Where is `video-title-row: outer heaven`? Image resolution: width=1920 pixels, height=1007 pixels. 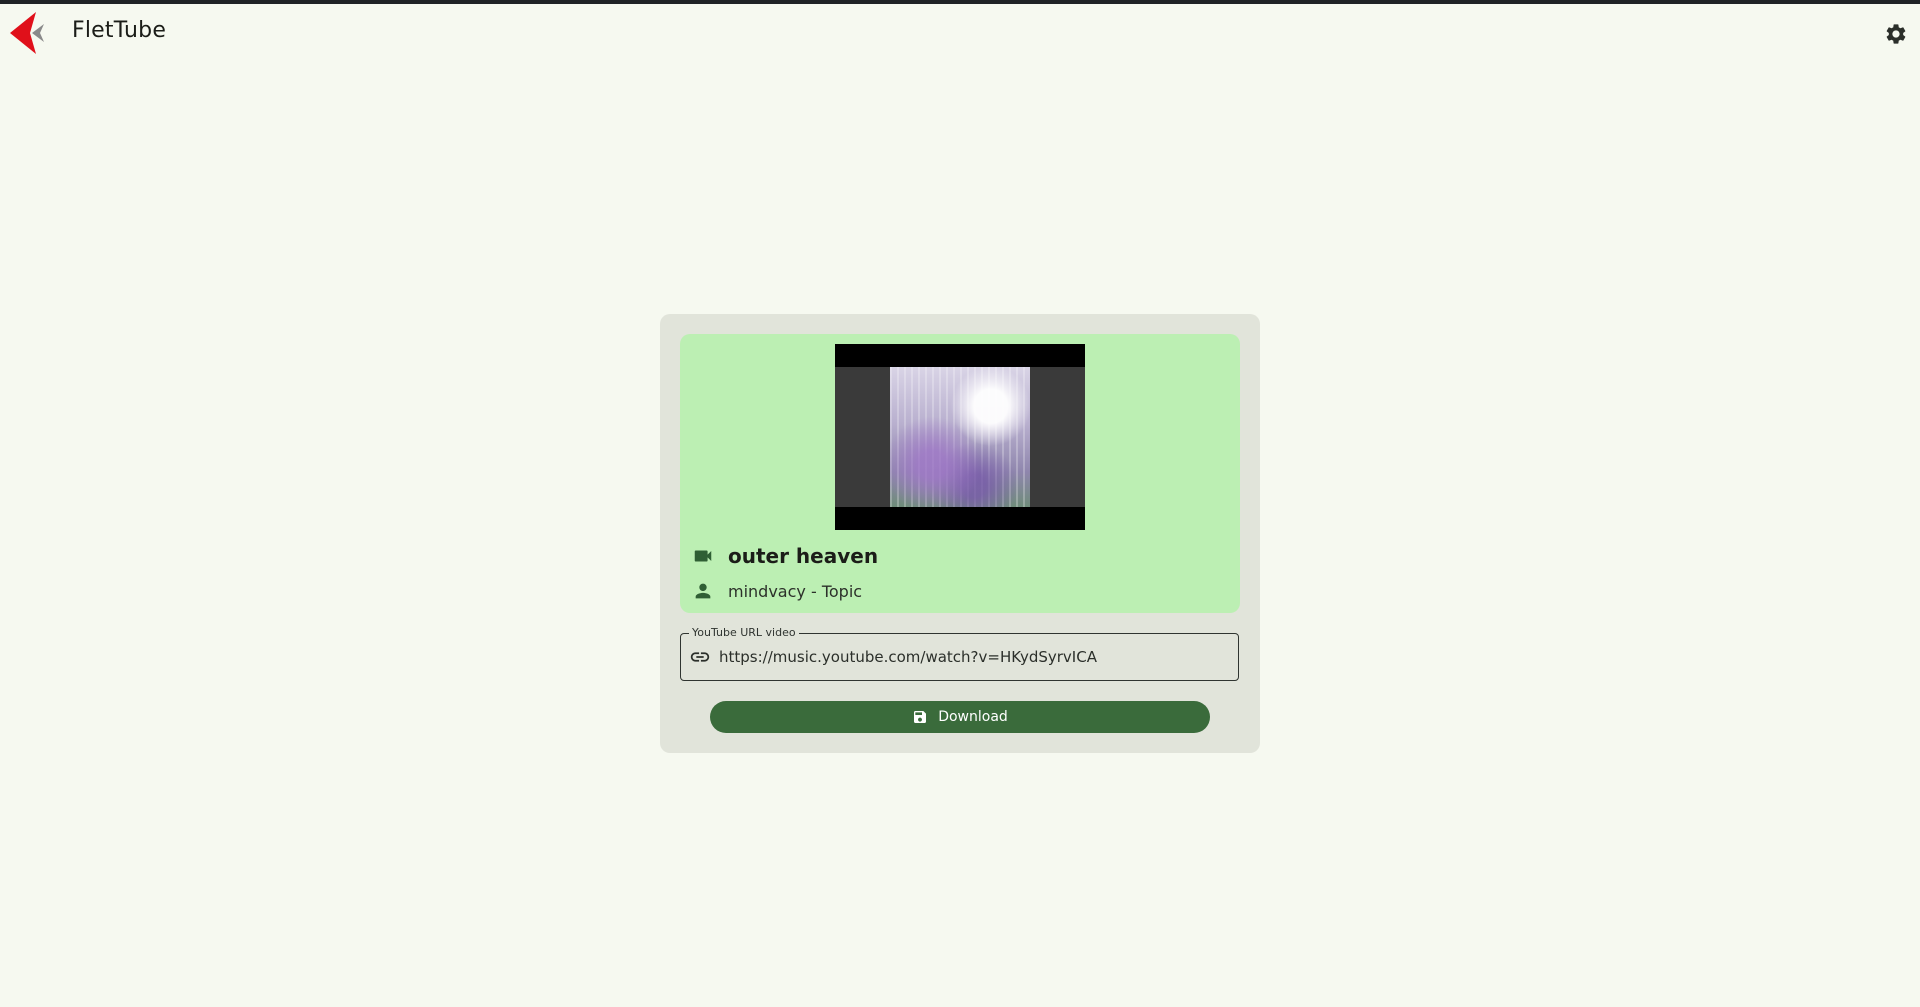 video-title-row: outer heaven is located at coordinates (962, 556).